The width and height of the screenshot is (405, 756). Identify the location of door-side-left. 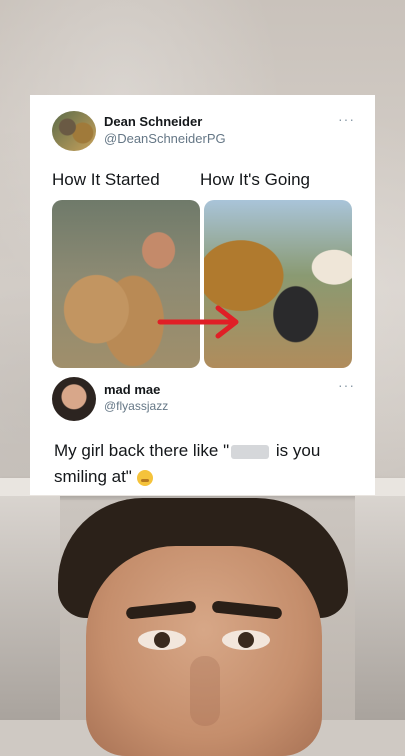
(30, 608).